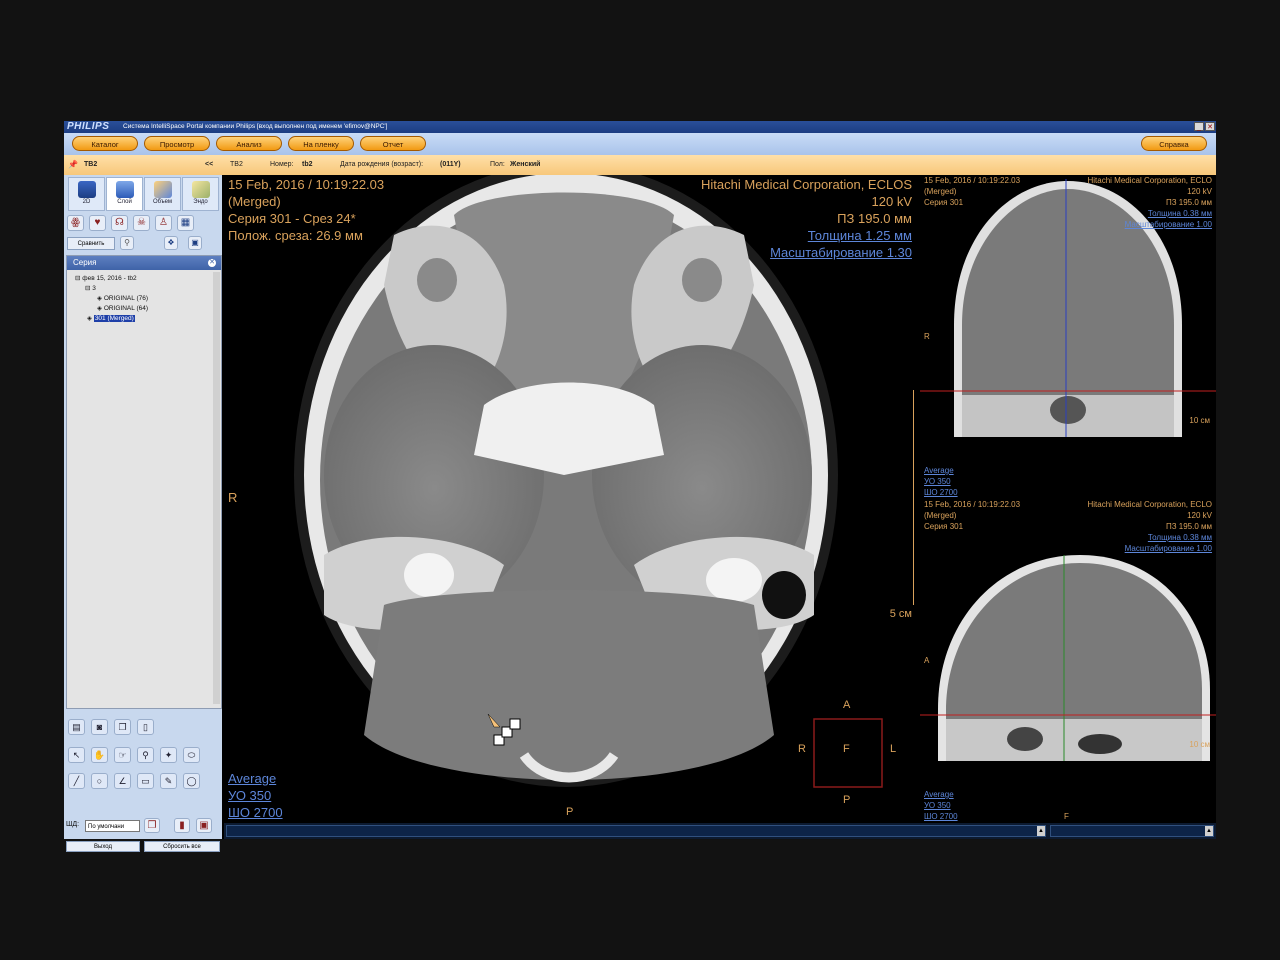 The height and width of the screenshot is (960, 1280). Describe the element at coordinates (141, 223) in the screenshot. I see `skull-icon: ☠` at that location.